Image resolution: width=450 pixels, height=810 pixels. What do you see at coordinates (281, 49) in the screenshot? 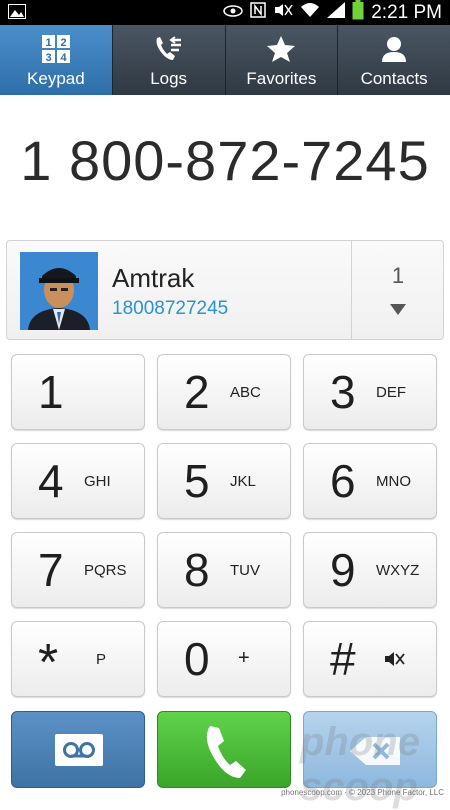
I see `star-icon` at bounding box center [281, 49].